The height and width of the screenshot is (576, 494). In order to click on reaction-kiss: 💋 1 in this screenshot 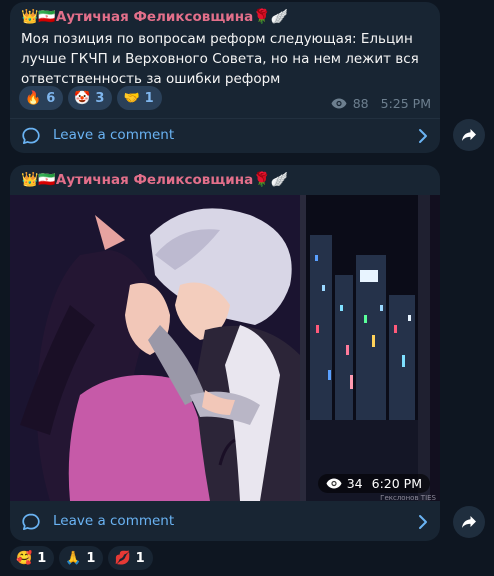, I will do `click(130, 558)`.